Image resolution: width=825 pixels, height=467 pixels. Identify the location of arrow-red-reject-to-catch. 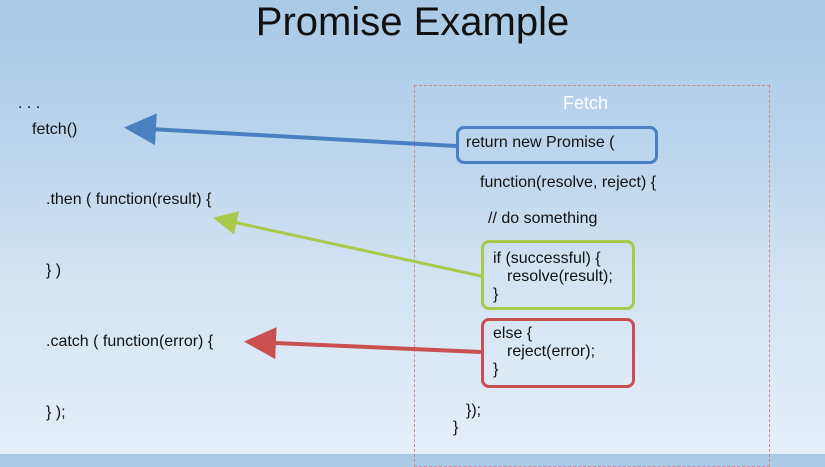
(363, 343).